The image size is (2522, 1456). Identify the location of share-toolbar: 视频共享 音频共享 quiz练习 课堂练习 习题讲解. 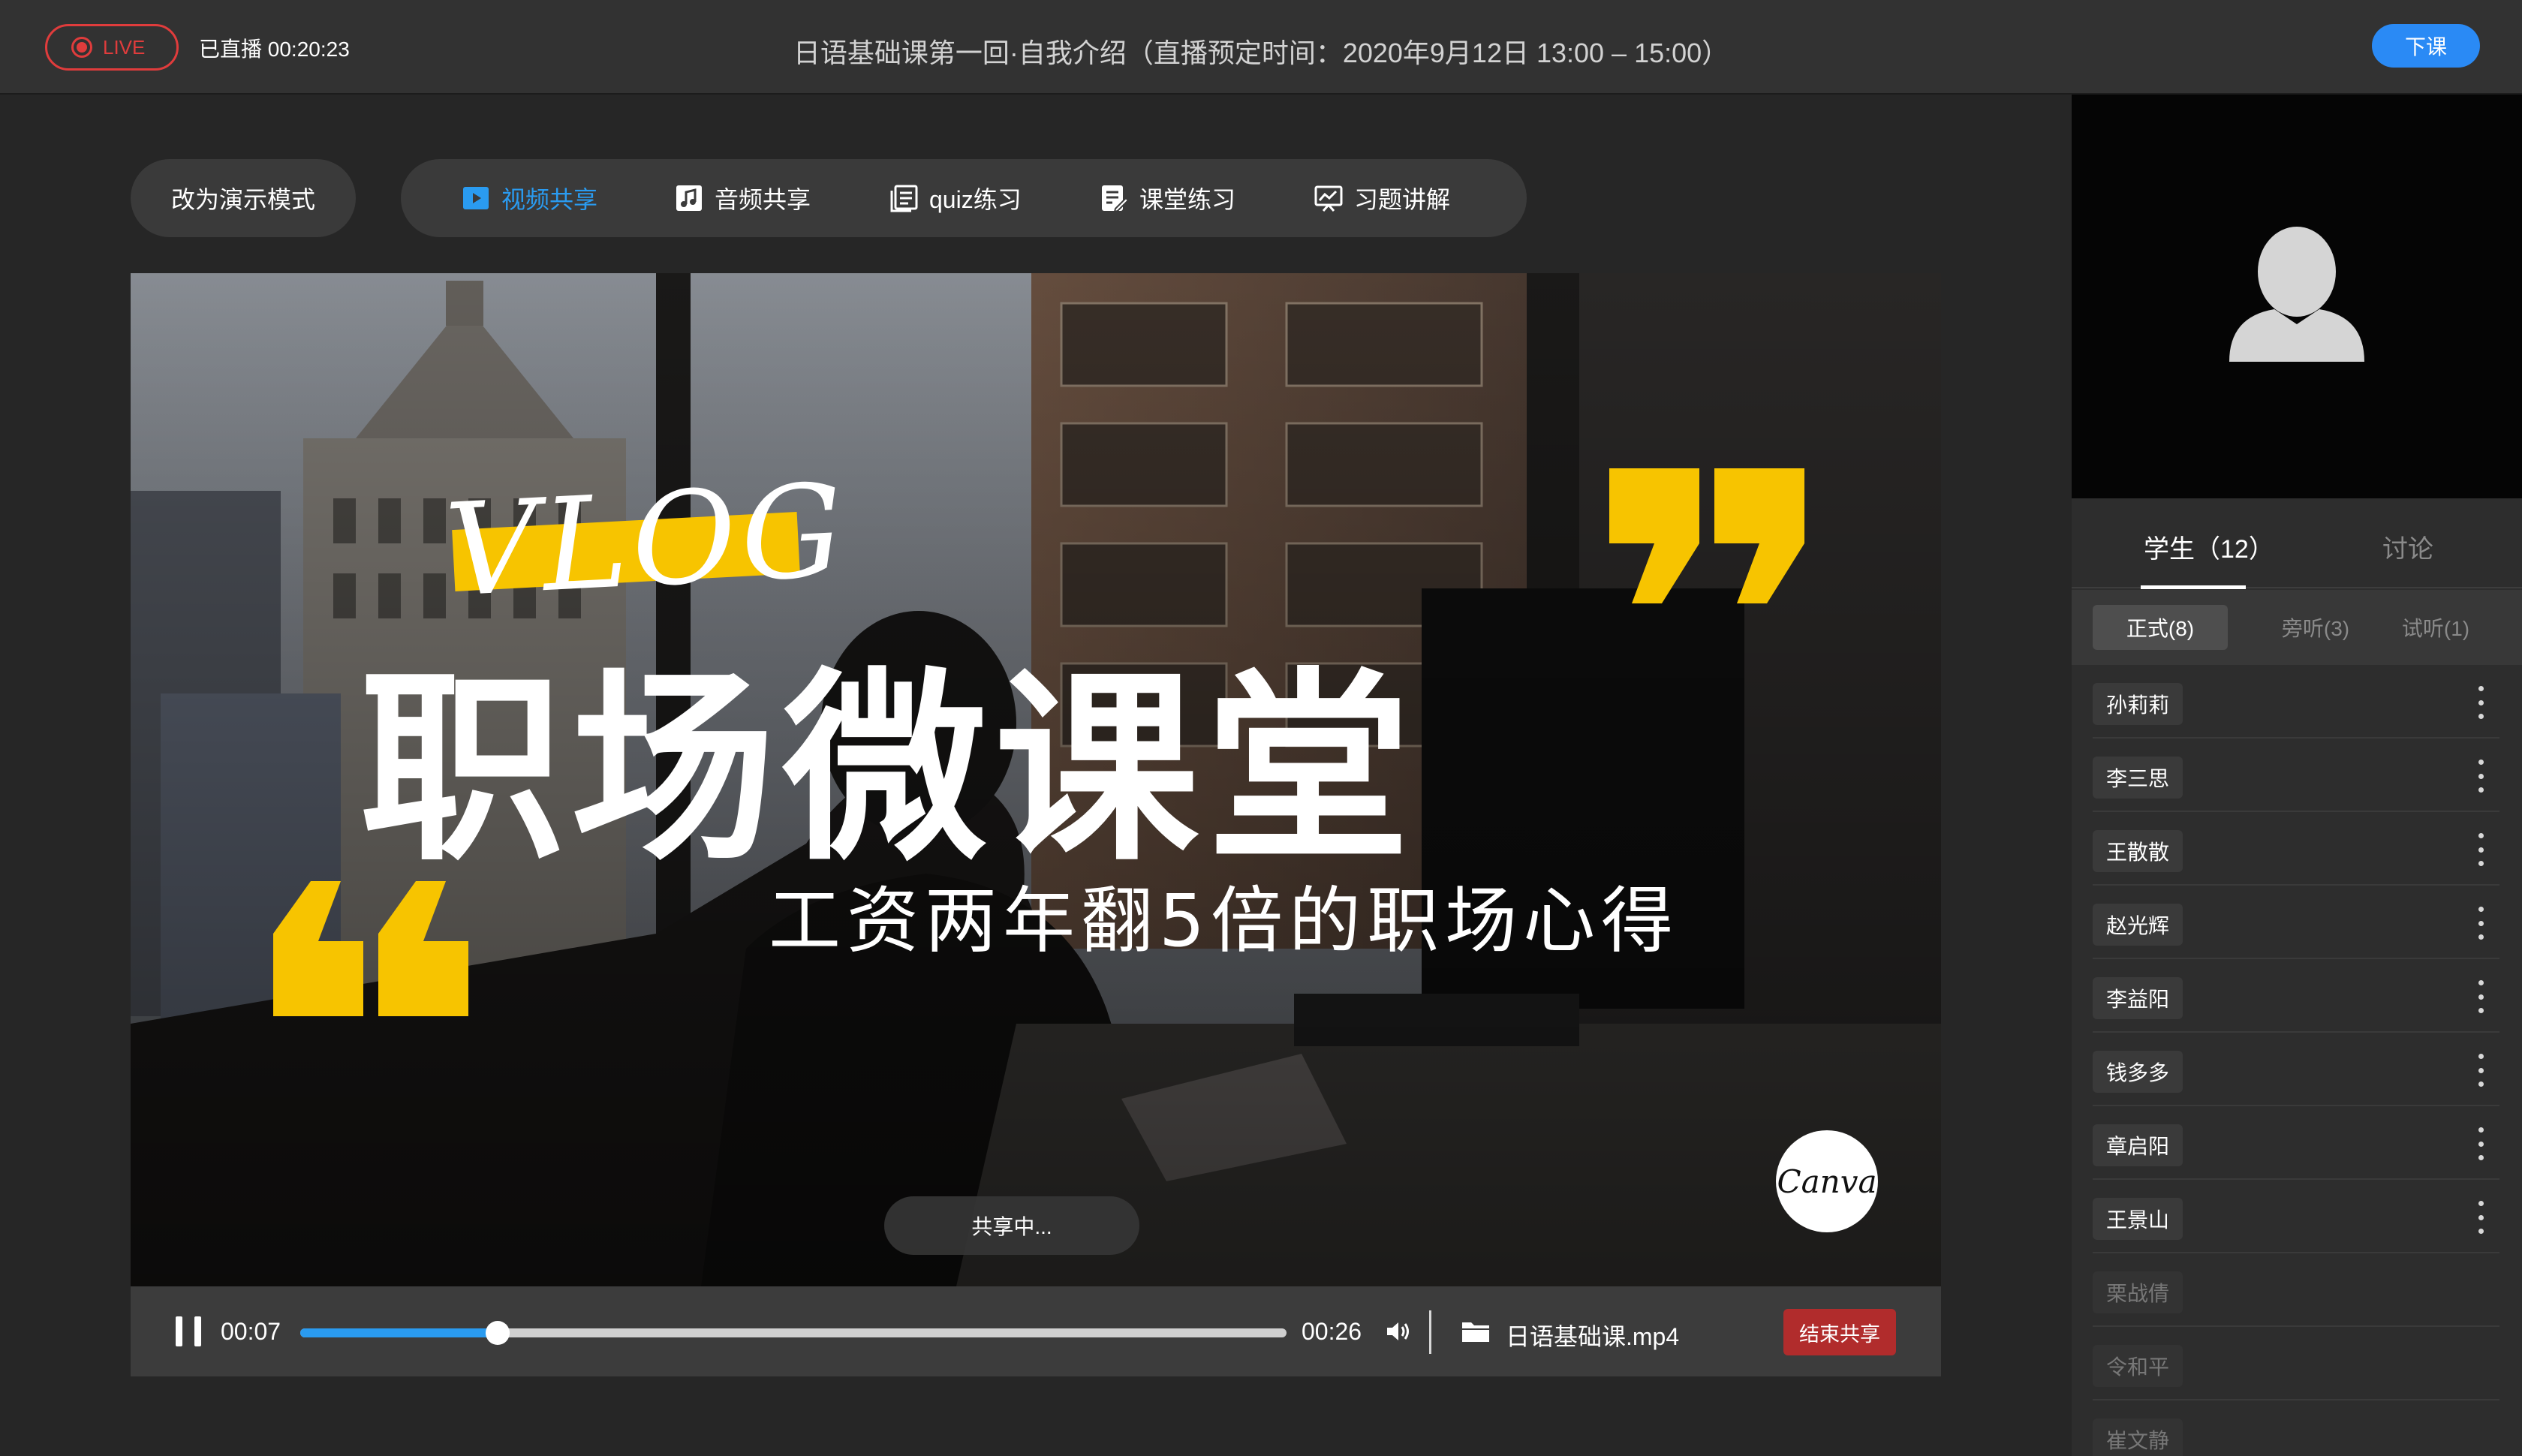
(964, 198).